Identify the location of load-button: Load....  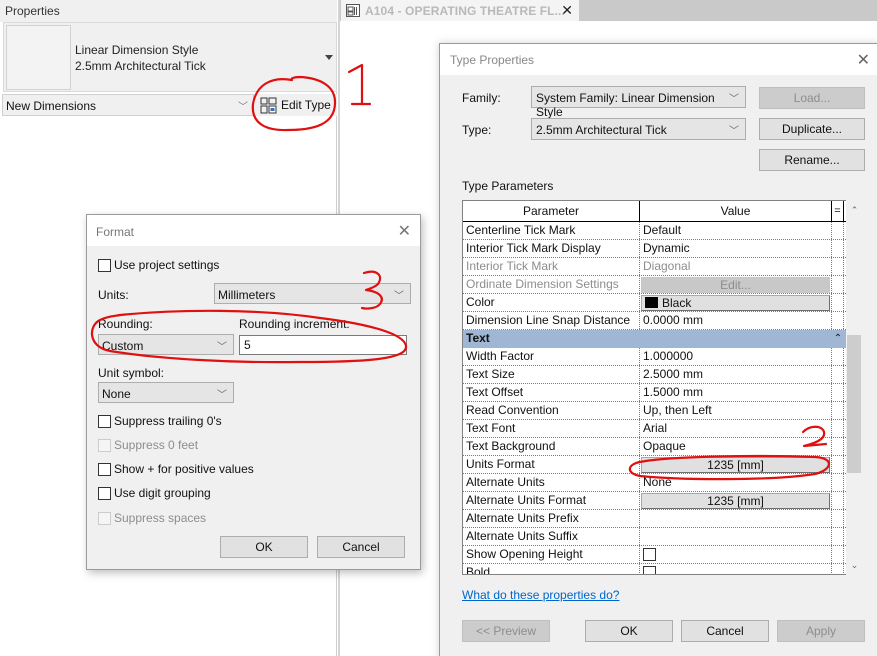
(812, 98).